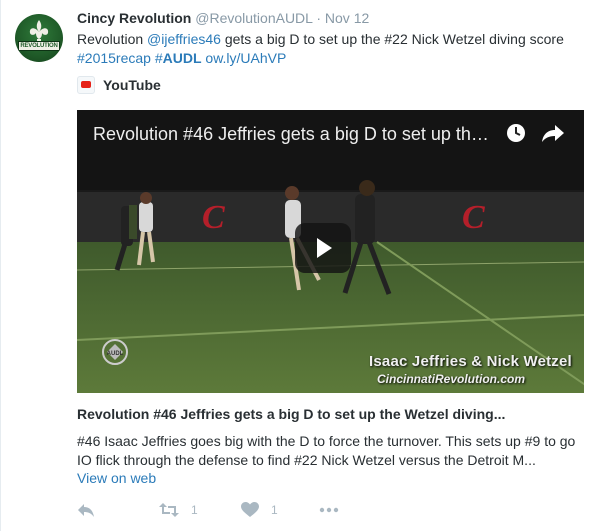 The image size is (605, 531). What do you see at coordinates (86, 85) in the screenshot?
I see `youtube-icon` at bounding box center [86, 85].